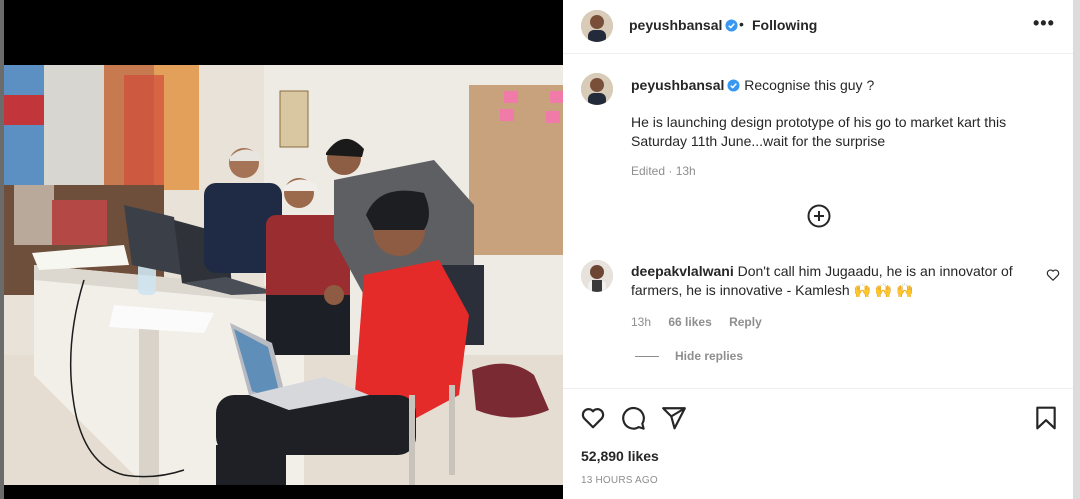 The width and height of the screenshot is (1080, 499). What do you see at coordinates (709, 356) in the screenshot?
I see `hide-replies-label: Hide replies` at bounding box center [709, 356].